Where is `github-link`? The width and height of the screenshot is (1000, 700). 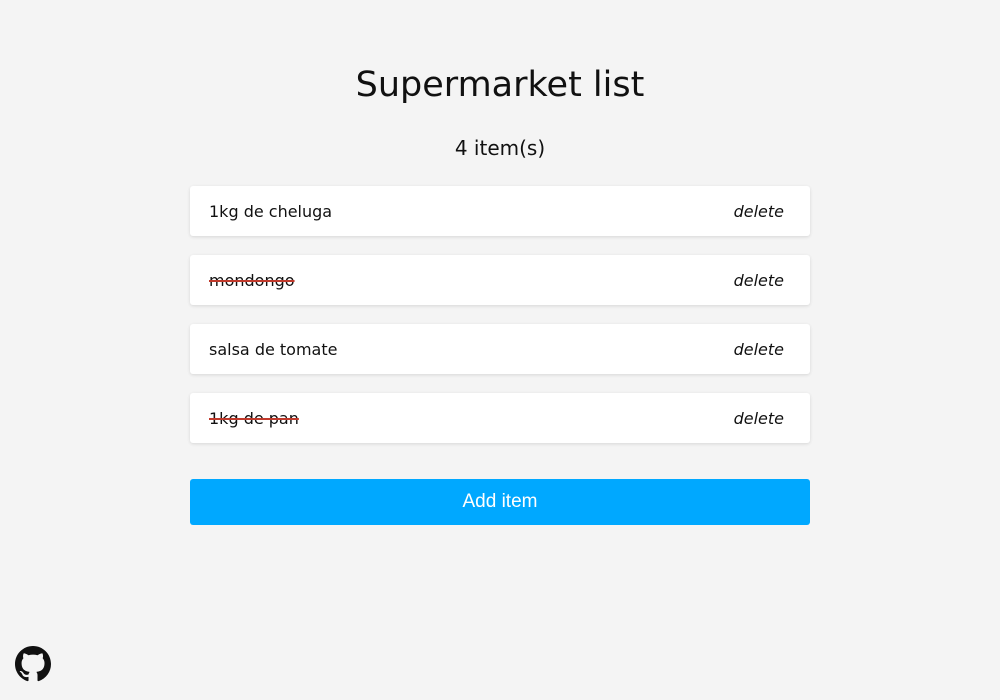 github-link is located at coordinates (33, 664).